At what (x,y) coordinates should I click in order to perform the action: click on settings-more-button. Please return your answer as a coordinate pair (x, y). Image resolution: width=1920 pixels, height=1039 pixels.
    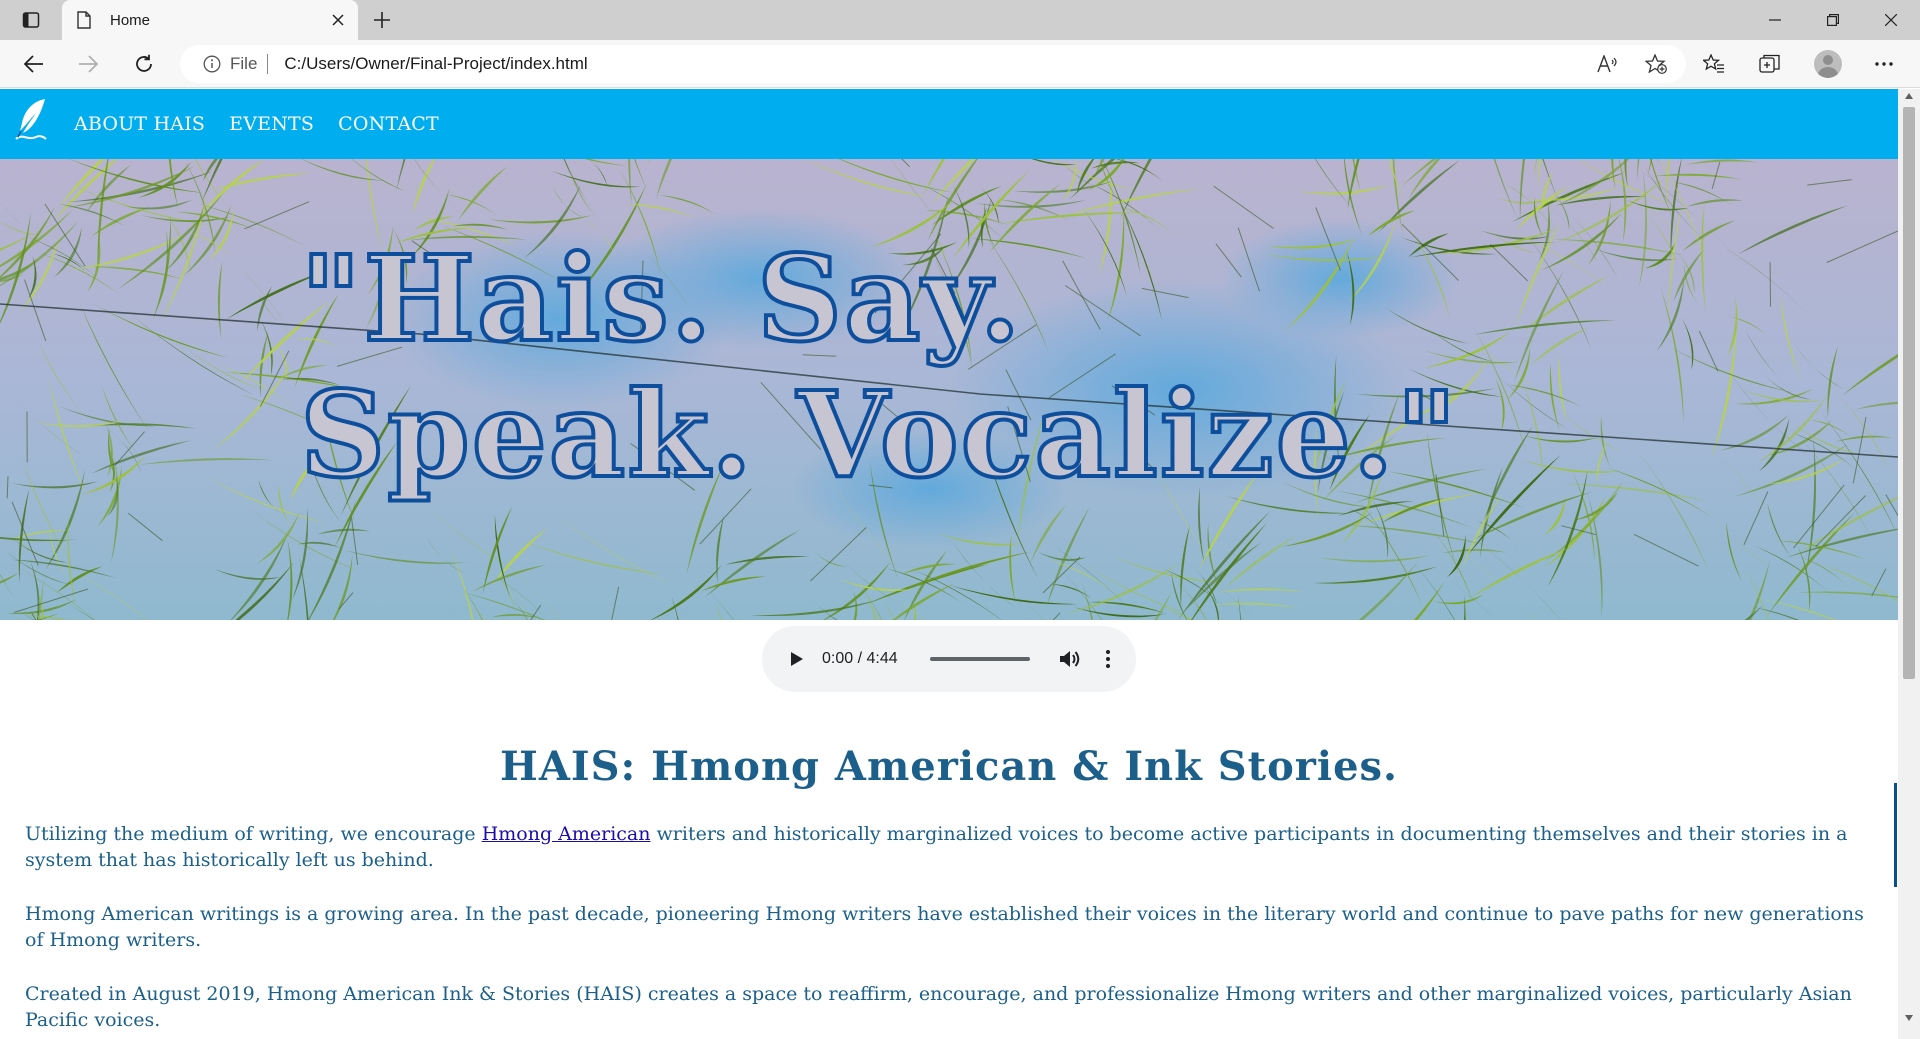
    Looking at the image, I should click on (1884, 64).